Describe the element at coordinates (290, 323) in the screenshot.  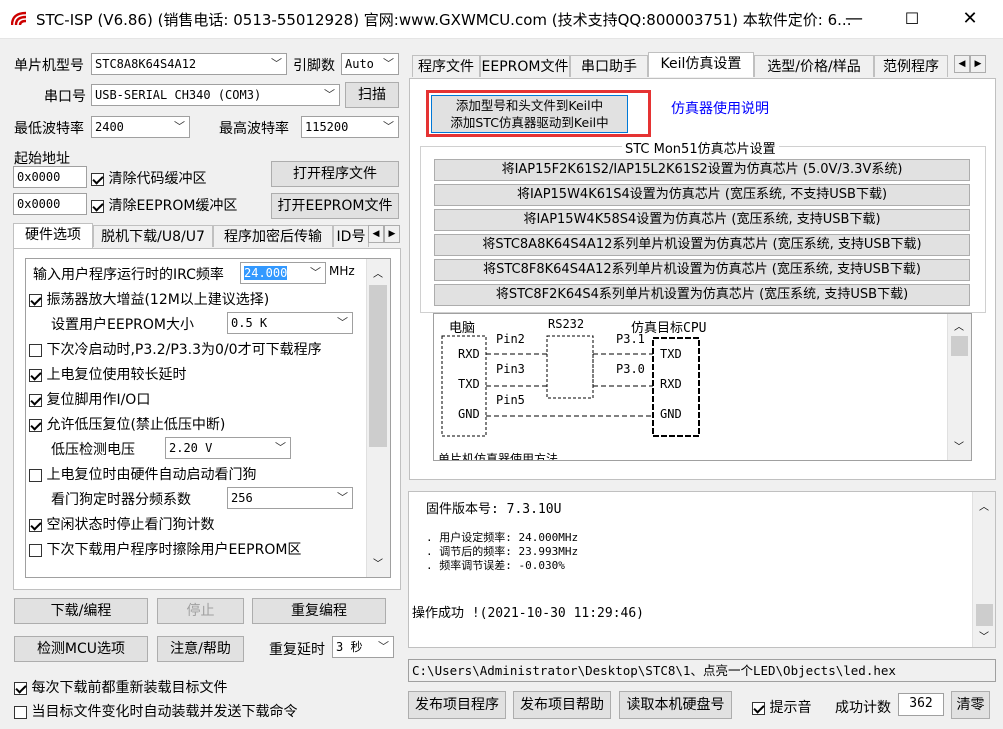
I see `eeprom-size-select: 0.5 K ﹀` at that location.